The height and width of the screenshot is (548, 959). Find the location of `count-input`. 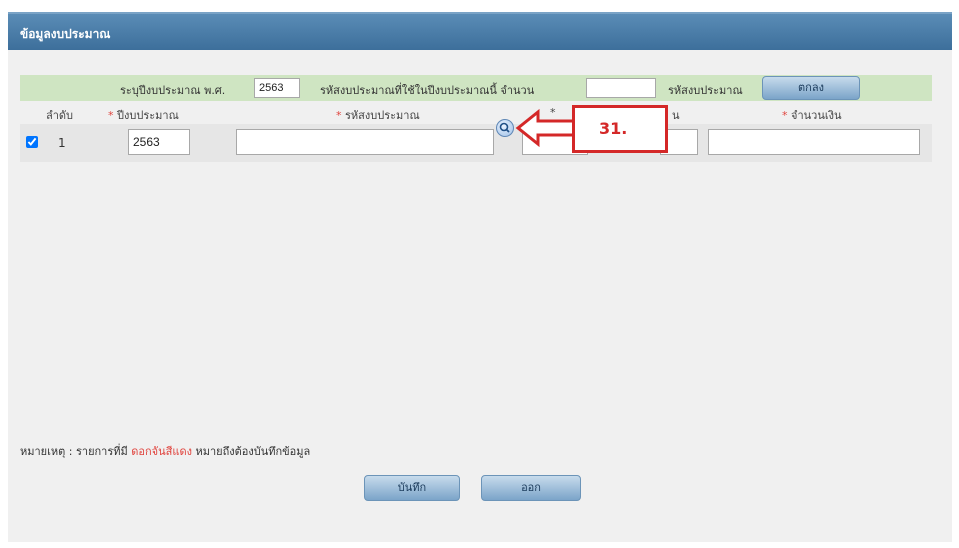

count-input is located at coordinates (621, 88).